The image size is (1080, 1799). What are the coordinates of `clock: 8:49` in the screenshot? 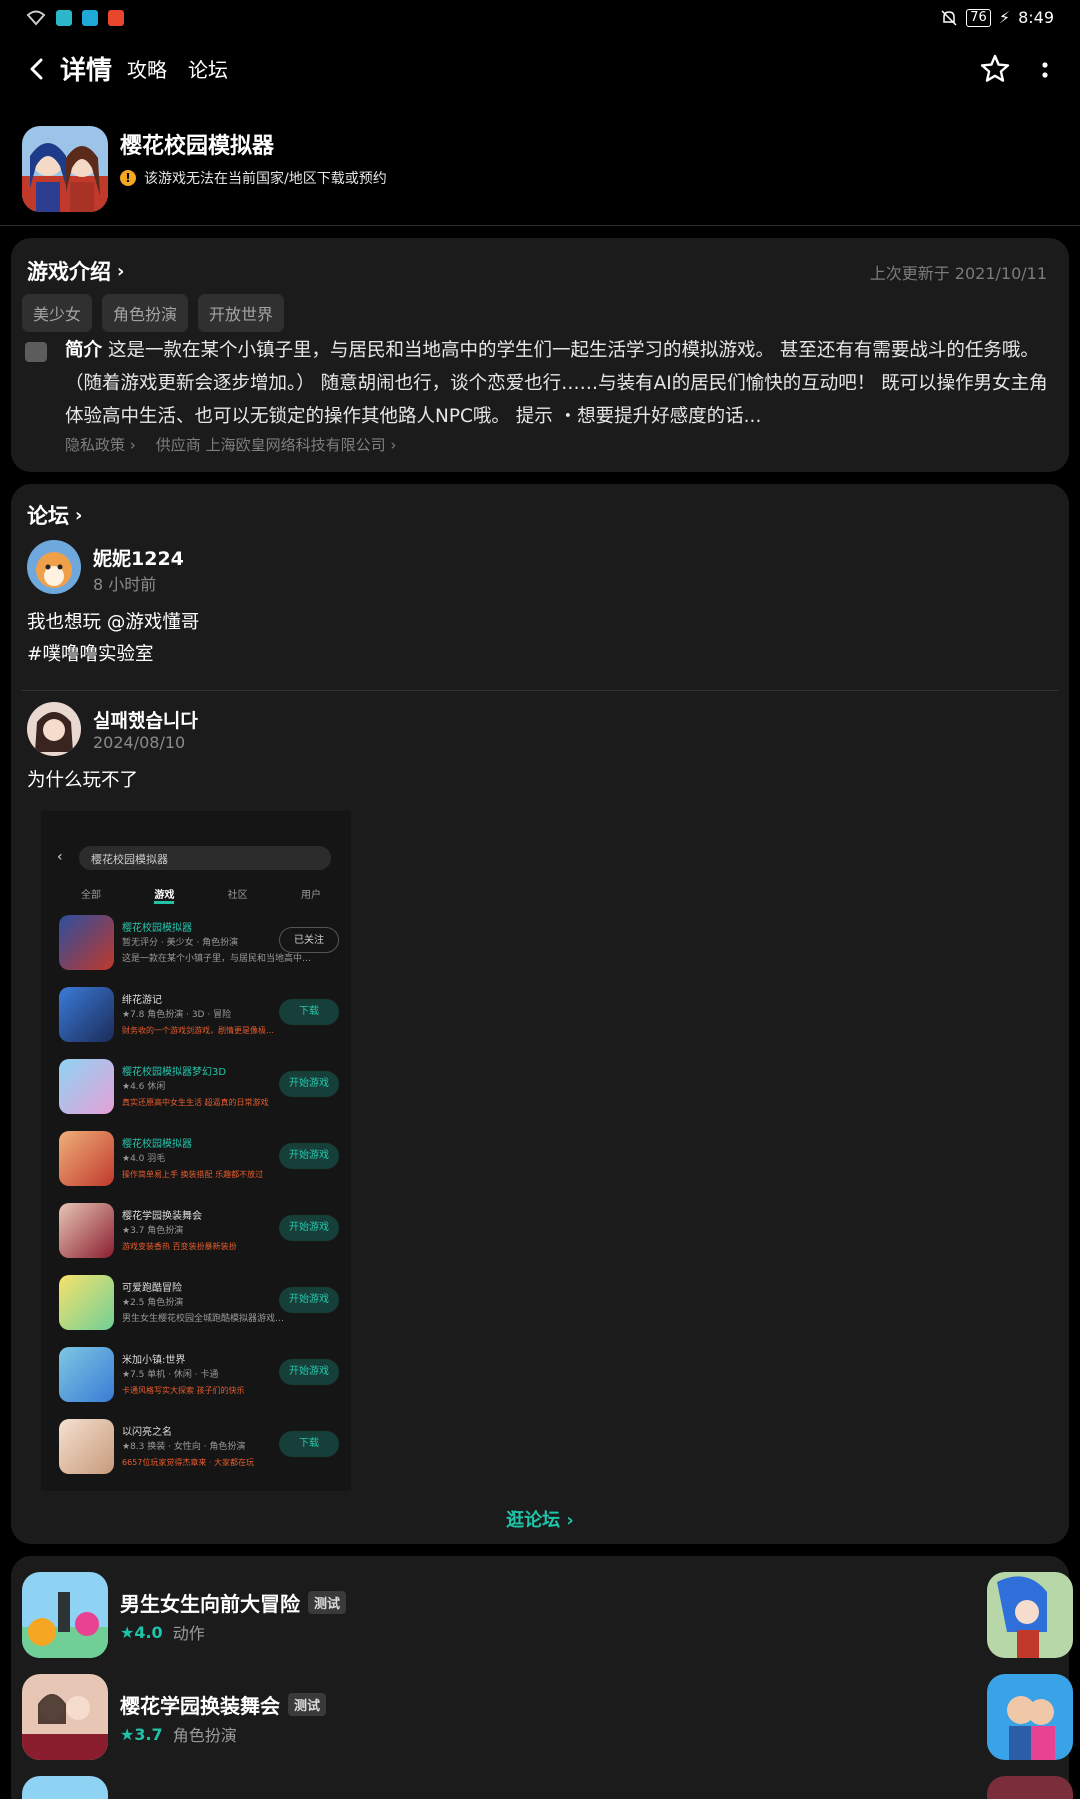 It's located at (1036, 17).